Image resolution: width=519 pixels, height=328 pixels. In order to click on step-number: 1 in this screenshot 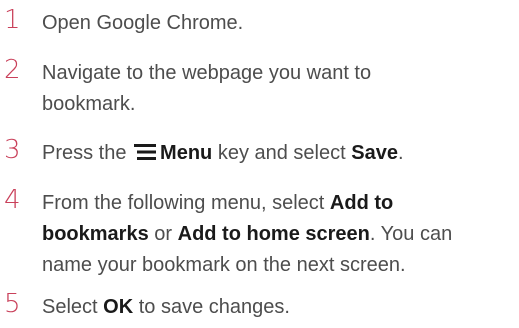, I will do `click(12, 20)`.